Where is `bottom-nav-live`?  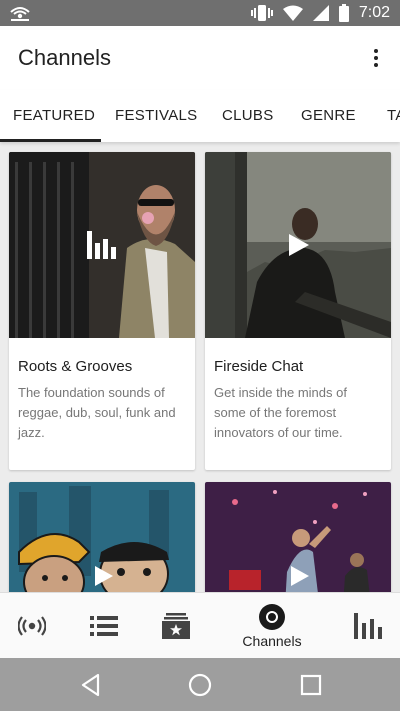
bottom-nav-live is located at coordinates (32, 626).